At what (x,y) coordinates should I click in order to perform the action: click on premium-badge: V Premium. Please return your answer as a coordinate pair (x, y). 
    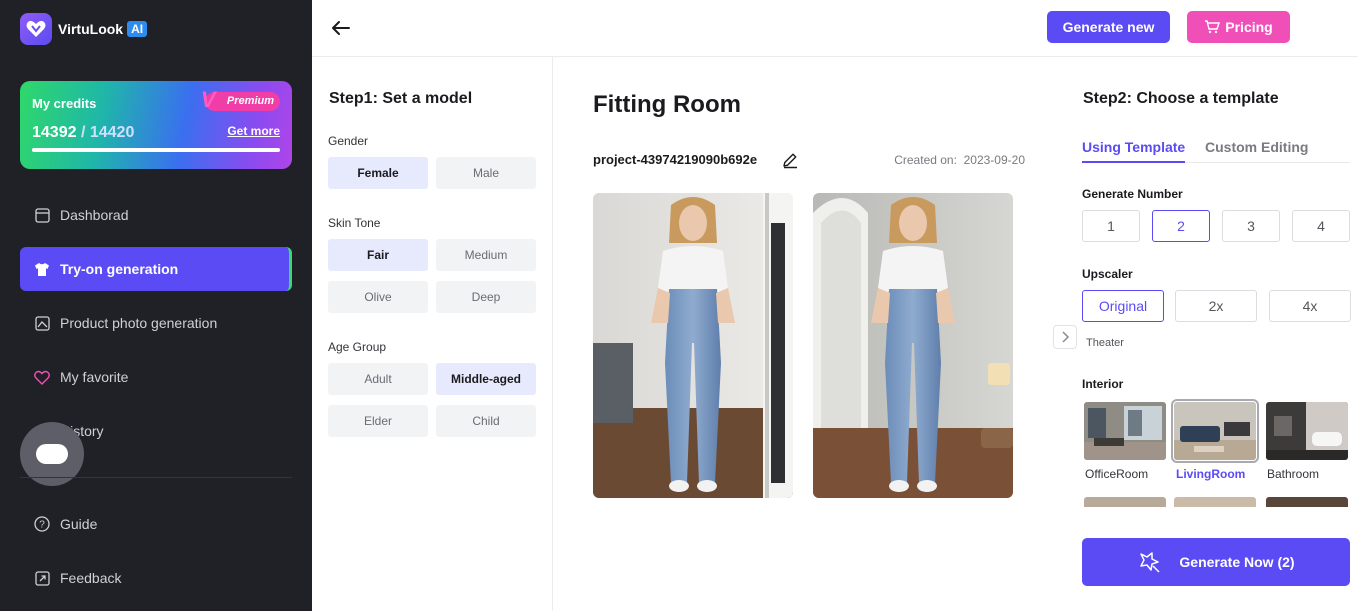
    Looking at the image, I should click on (240, 100).